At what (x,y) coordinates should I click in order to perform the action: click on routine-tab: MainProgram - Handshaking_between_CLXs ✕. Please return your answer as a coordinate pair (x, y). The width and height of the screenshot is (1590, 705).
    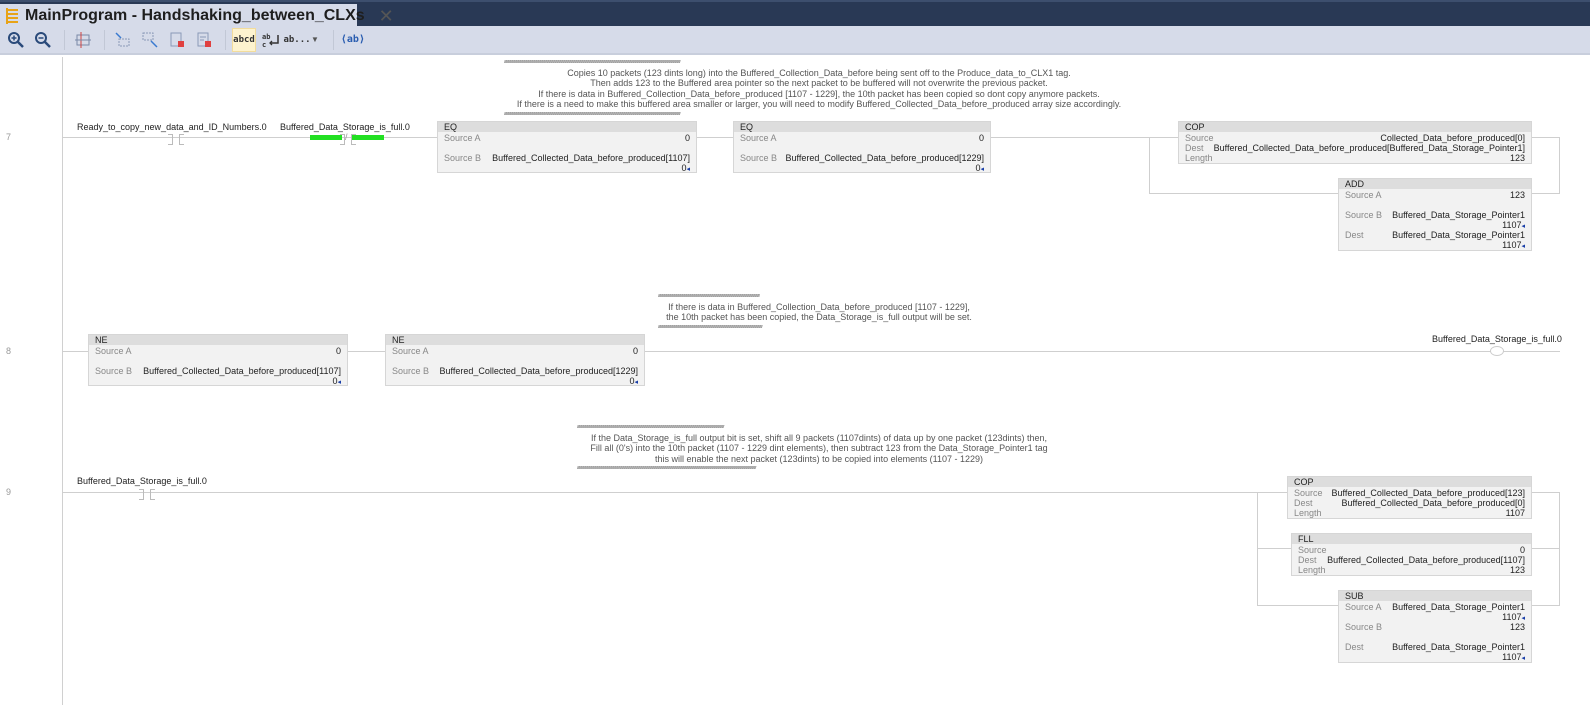
    Looking at the image, I should click on (197, 16).